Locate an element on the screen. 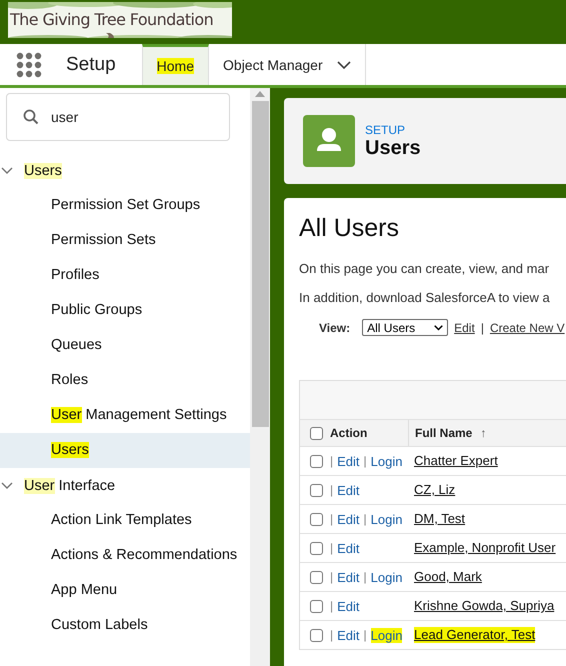 The image size is (566, 666). nav-tab: Object Manager is located at coordinates (287, 64).